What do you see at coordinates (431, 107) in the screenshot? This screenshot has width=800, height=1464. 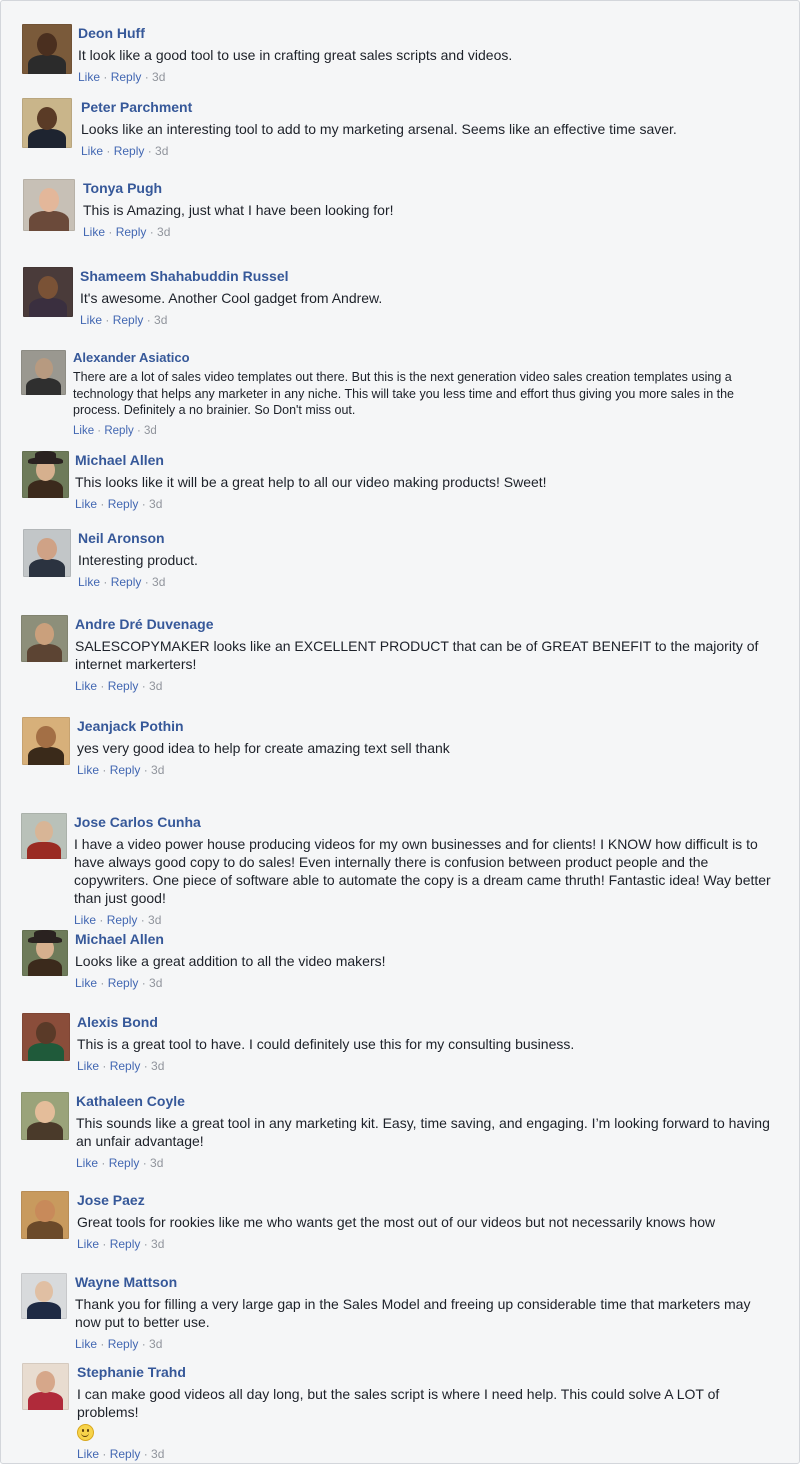 I see `author-name-link: Peter Parchment` at bounding box center [431, 107].